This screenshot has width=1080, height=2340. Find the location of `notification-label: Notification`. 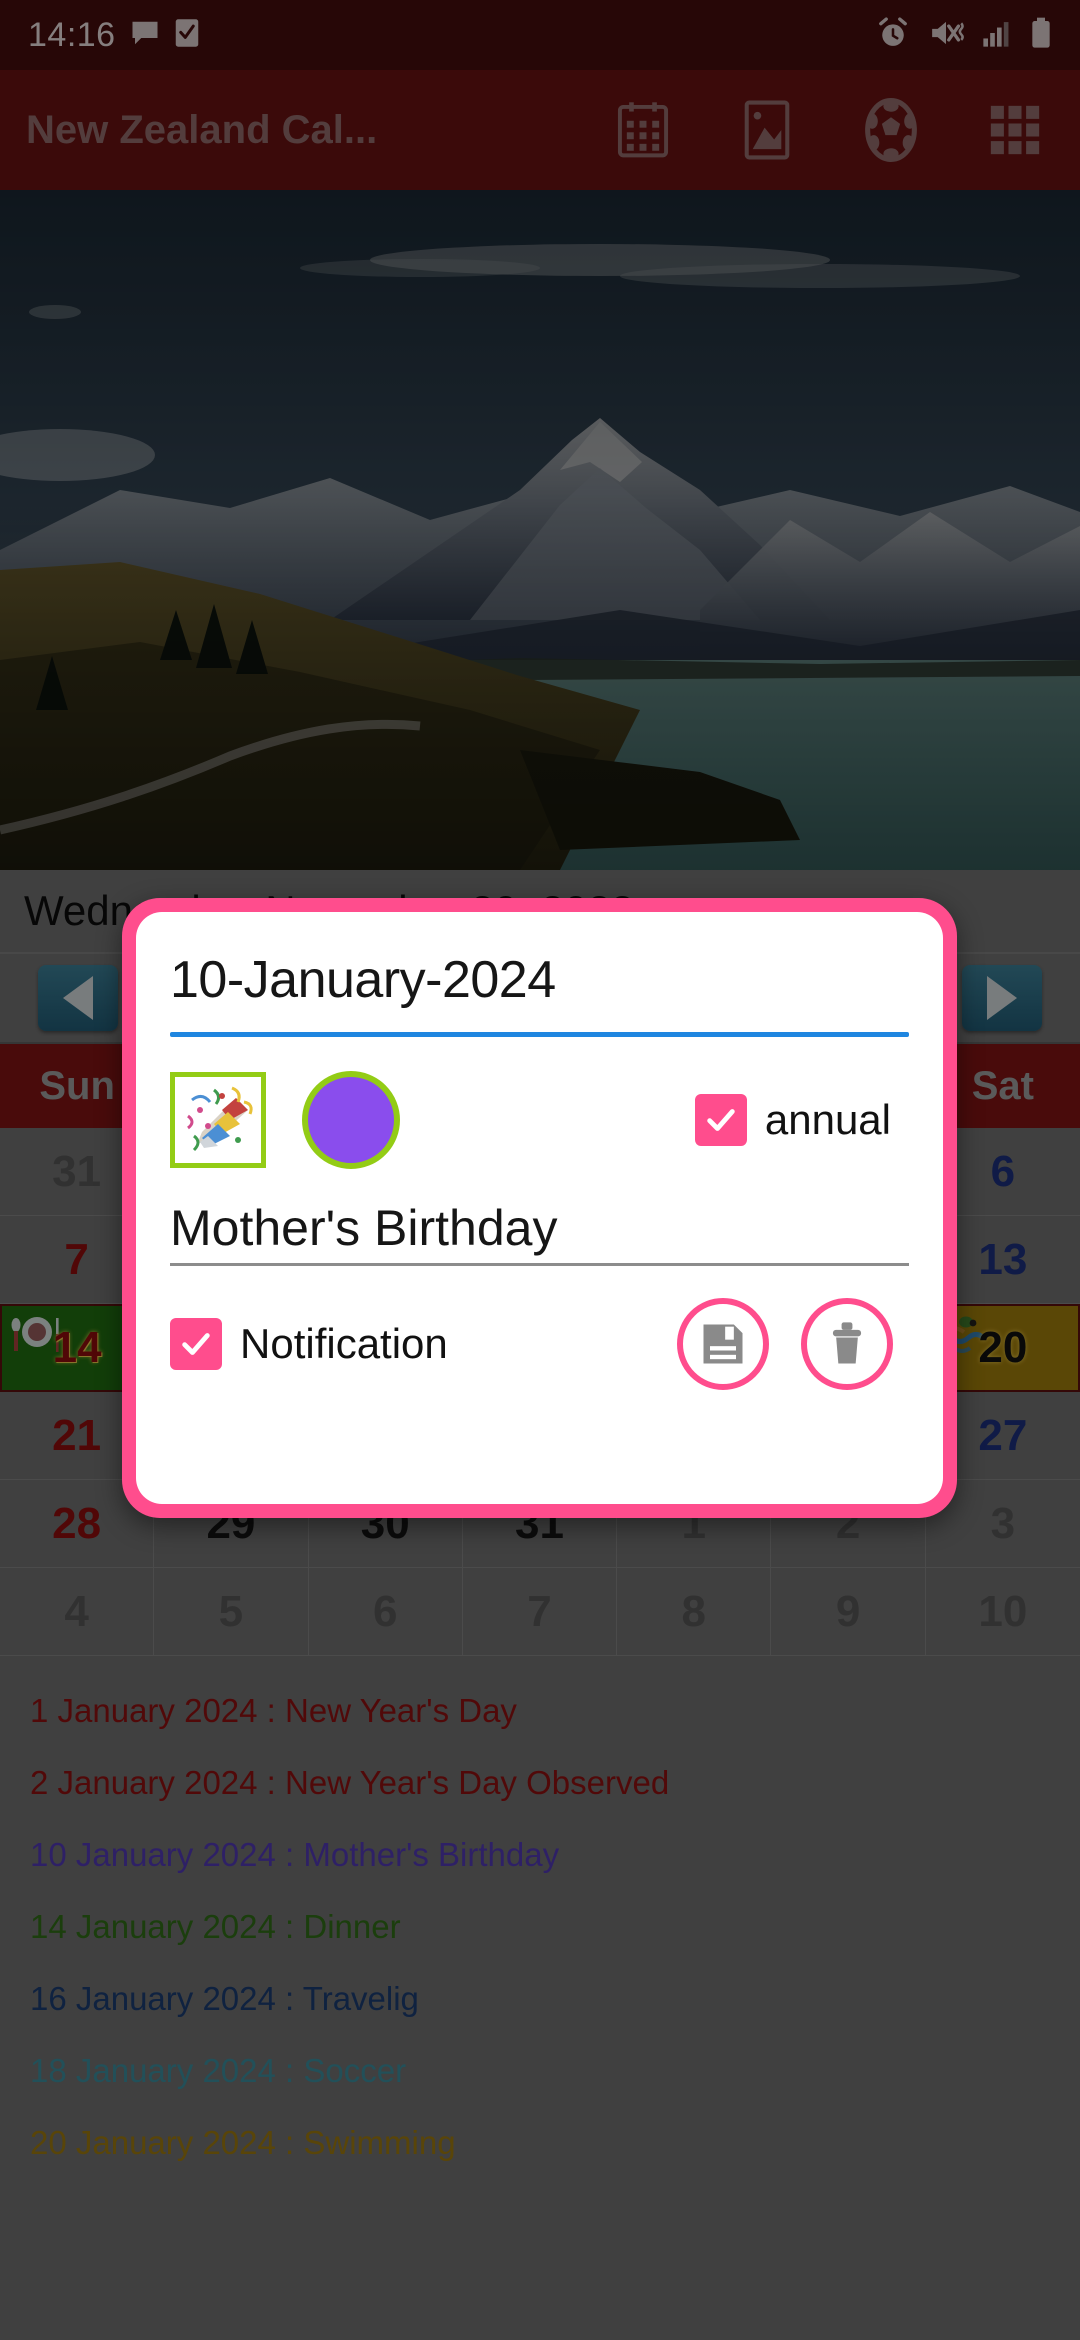

notification-label: Notification is located at coordinates (344, 1343).